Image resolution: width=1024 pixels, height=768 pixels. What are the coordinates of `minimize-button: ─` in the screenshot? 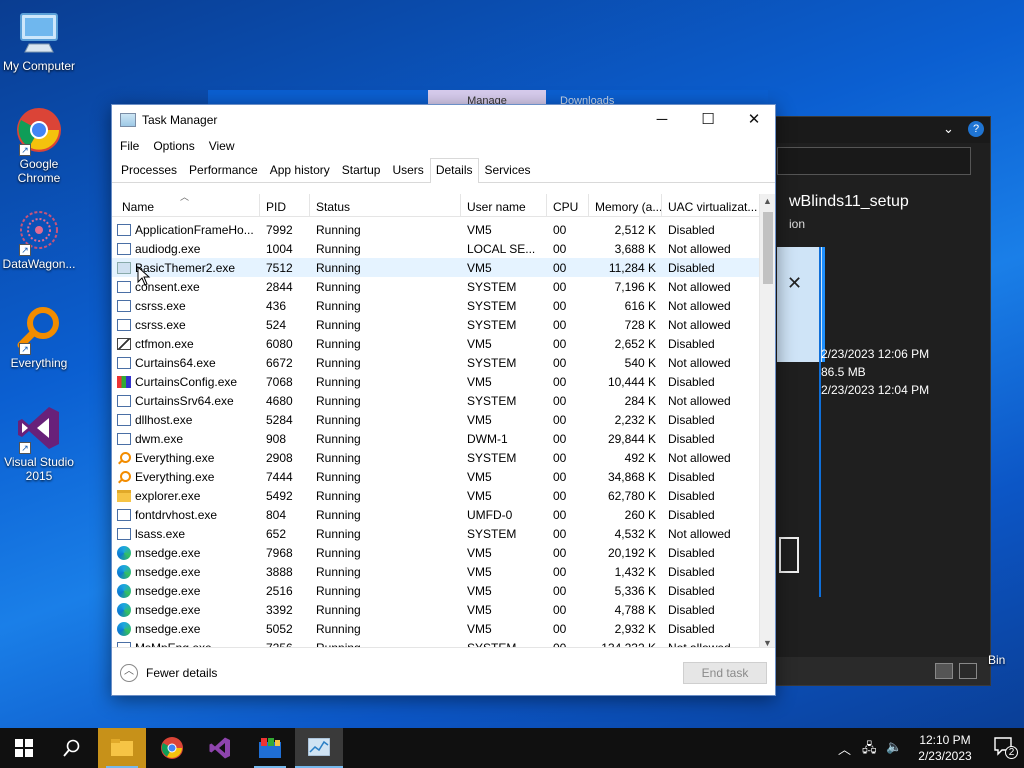 It's located at (662, 120).